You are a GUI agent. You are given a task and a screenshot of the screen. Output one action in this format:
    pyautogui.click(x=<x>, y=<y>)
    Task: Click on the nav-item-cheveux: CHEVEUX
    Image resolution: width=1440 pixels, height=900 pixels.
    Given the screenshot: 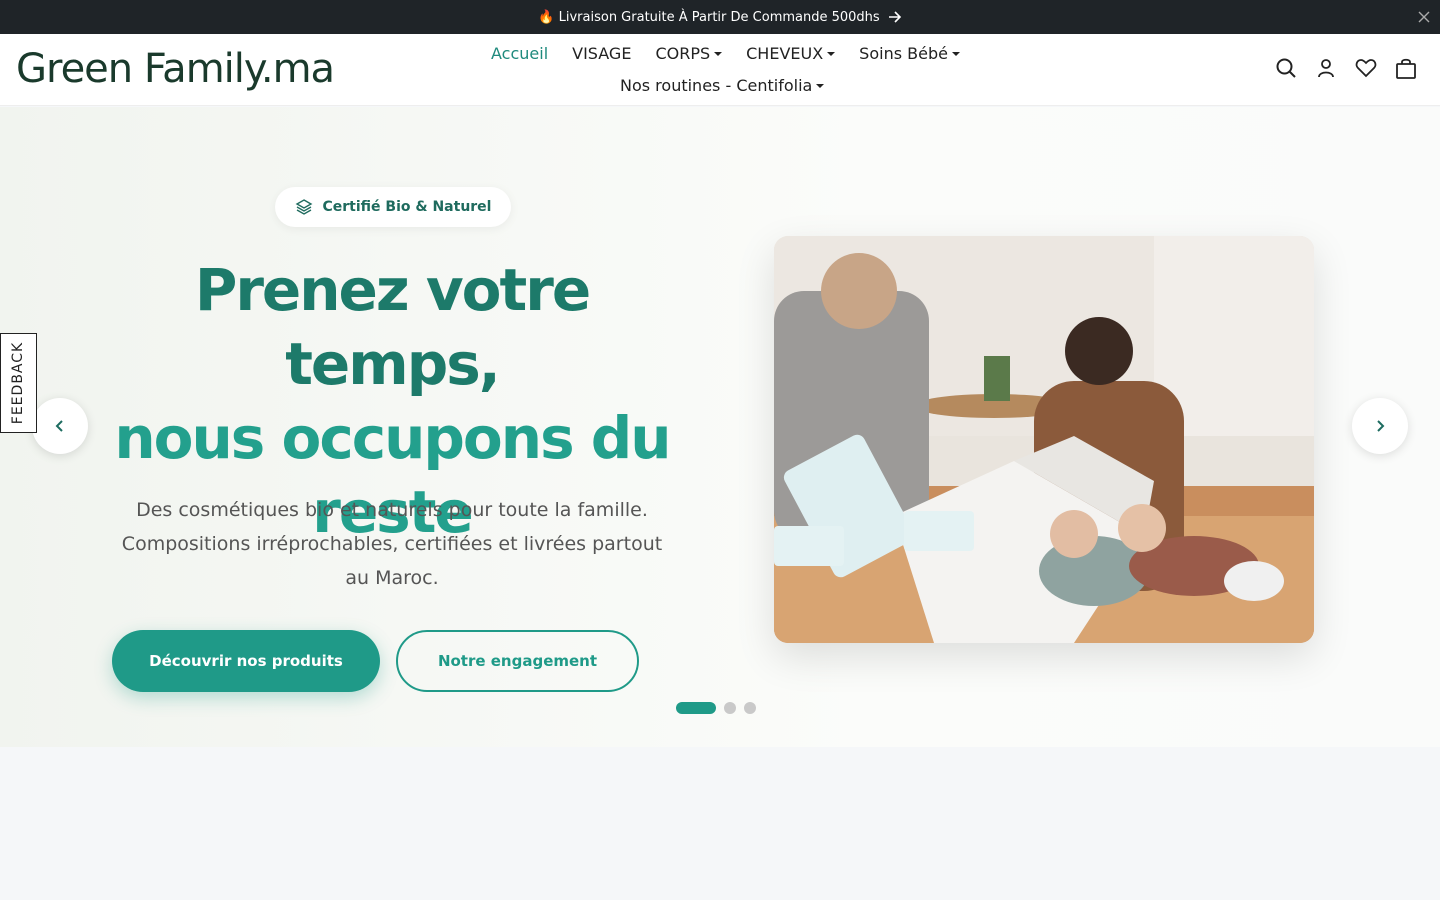 What is the action you would take?
    pyautogui.click(x=791, y=53)
    